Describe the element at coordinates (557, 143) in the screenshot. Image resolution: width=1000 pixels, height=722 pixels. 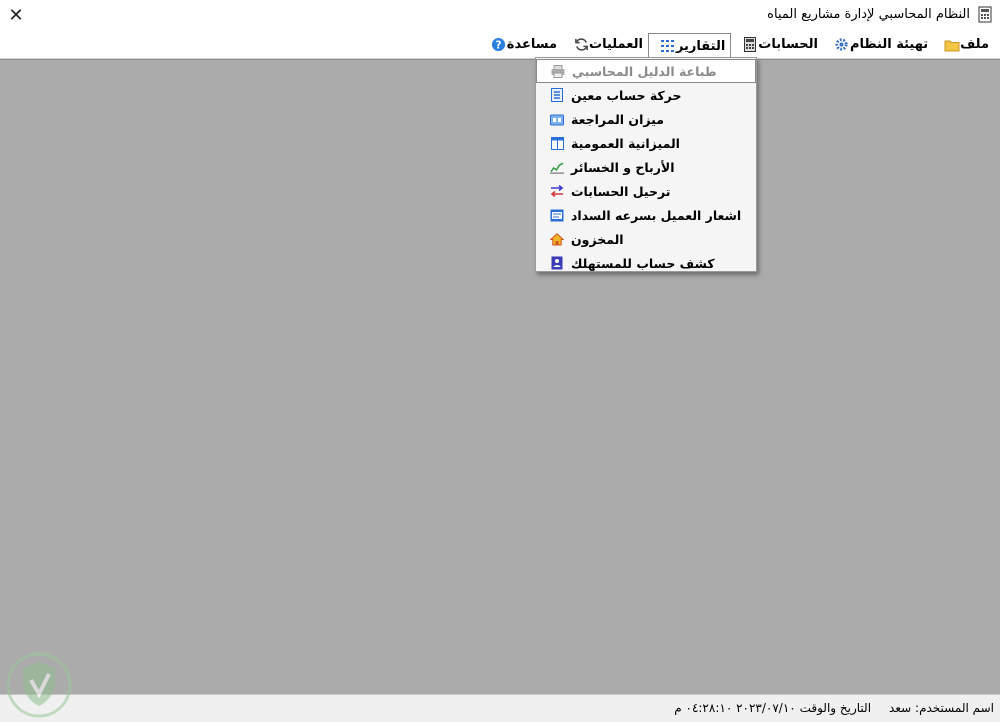
I see `sheet-icon` at that location.